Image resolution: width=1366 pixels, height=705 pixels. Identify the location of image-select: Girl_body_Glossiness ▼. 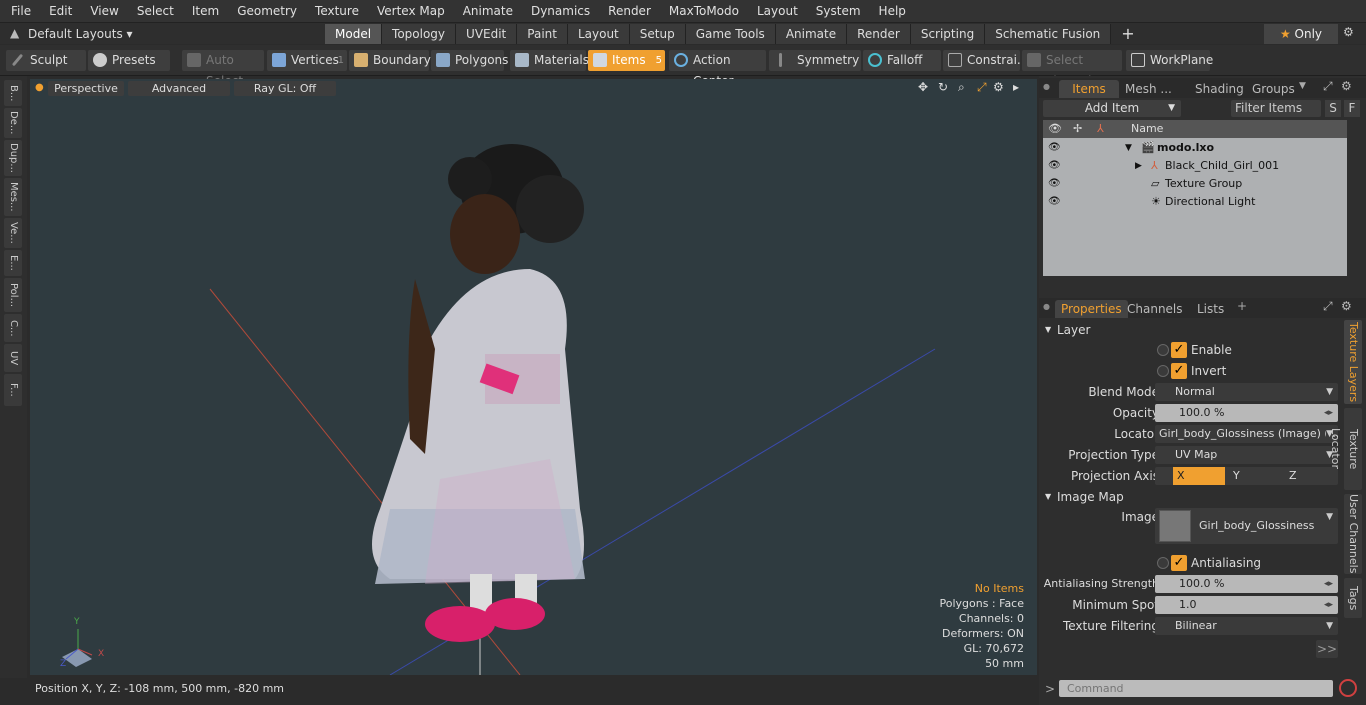
(1246, 526).